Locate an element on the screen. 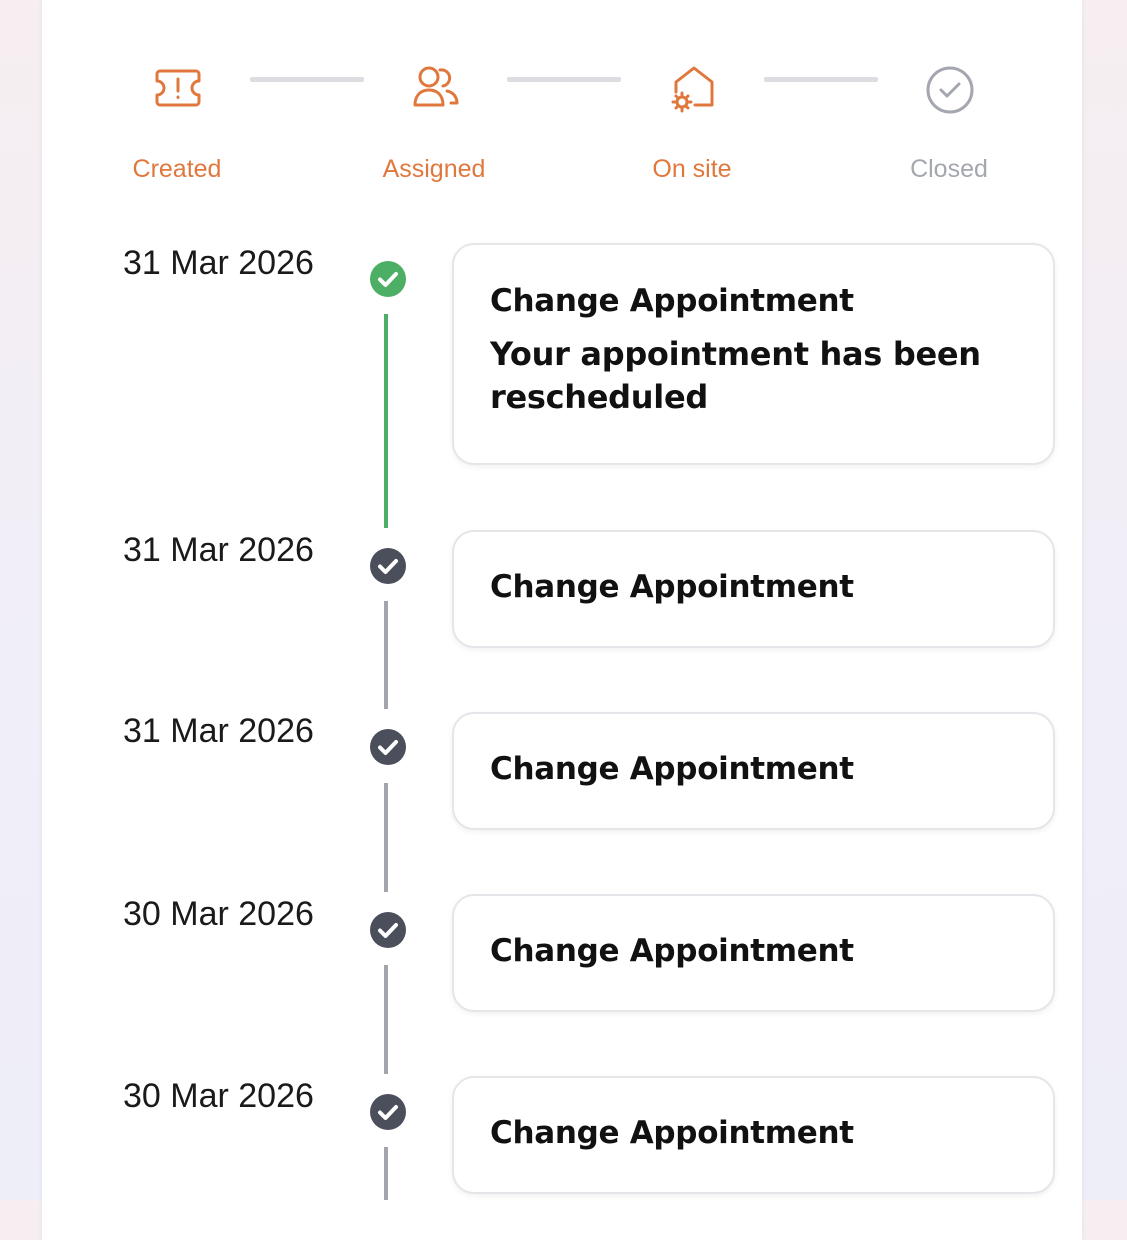  users-icon is located at coordinates (435, 88).